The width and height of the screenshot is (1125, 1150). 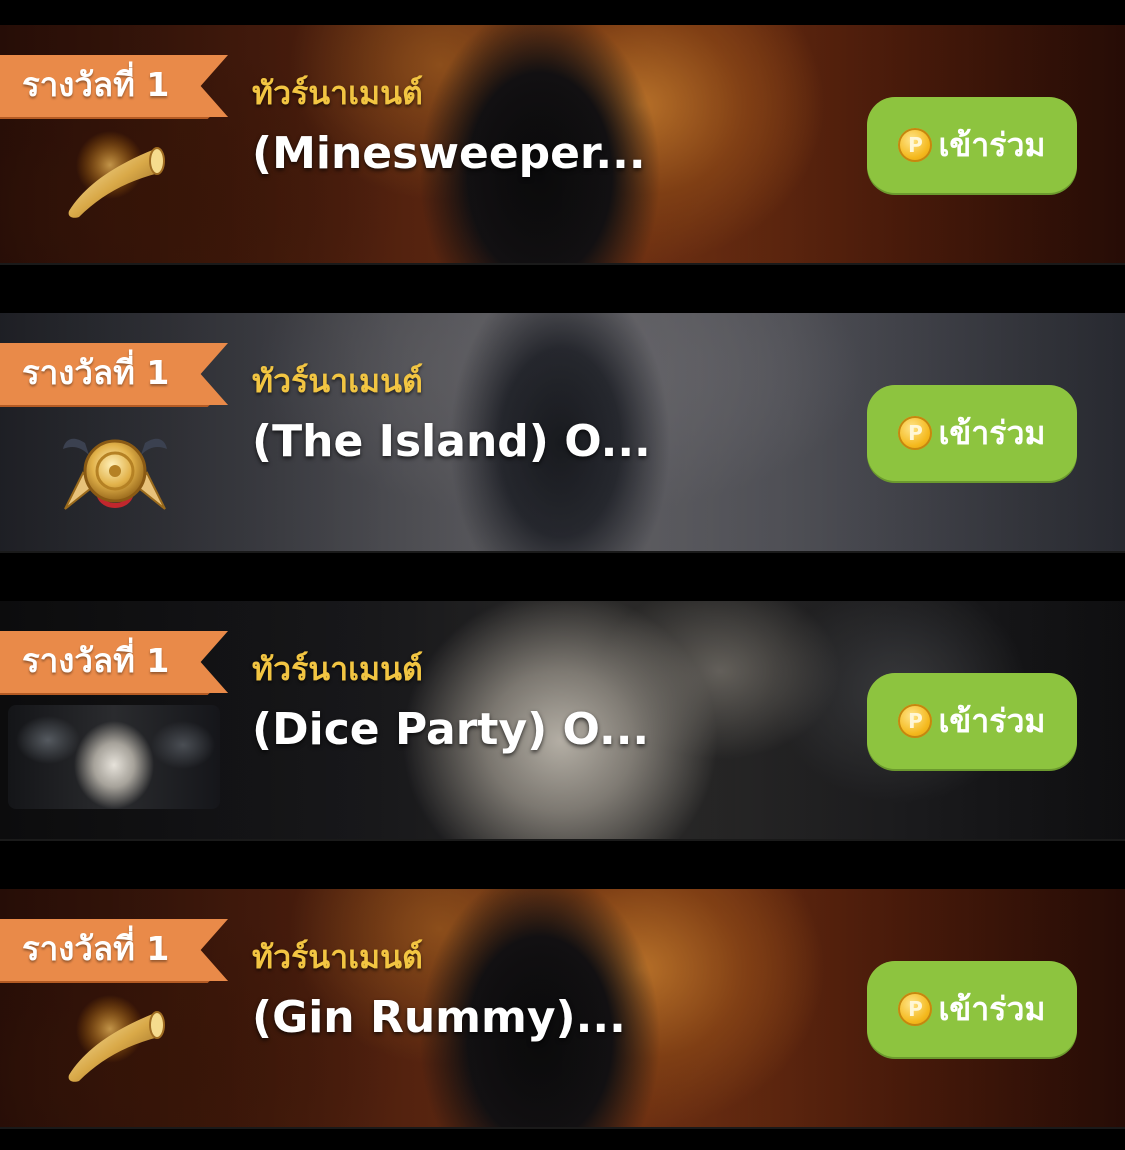 I want to click on old-man-thumbnail, so click(x=114, y=757).